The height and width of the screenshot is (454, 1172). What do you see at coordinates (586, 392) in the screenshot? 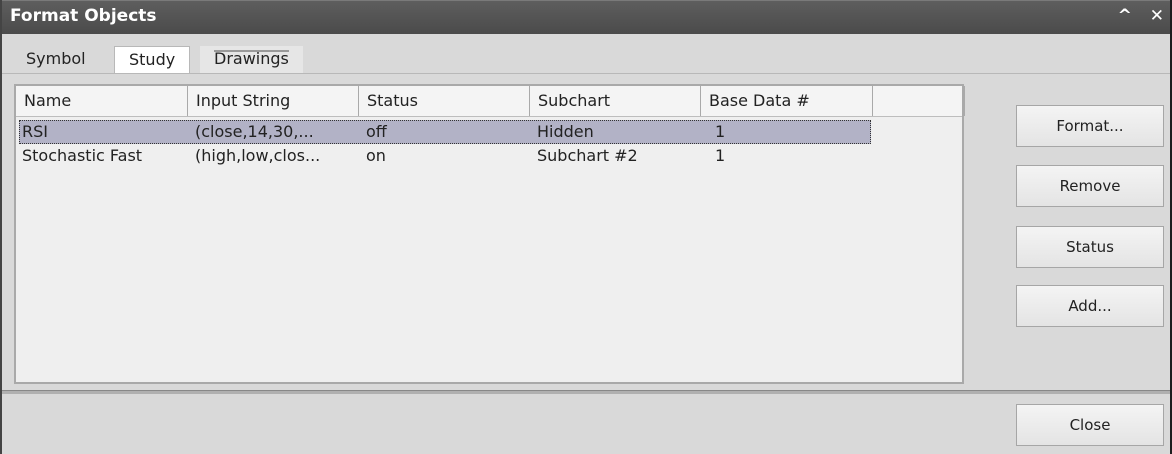
I see `footer-separator` at bounding box center [586, 392].